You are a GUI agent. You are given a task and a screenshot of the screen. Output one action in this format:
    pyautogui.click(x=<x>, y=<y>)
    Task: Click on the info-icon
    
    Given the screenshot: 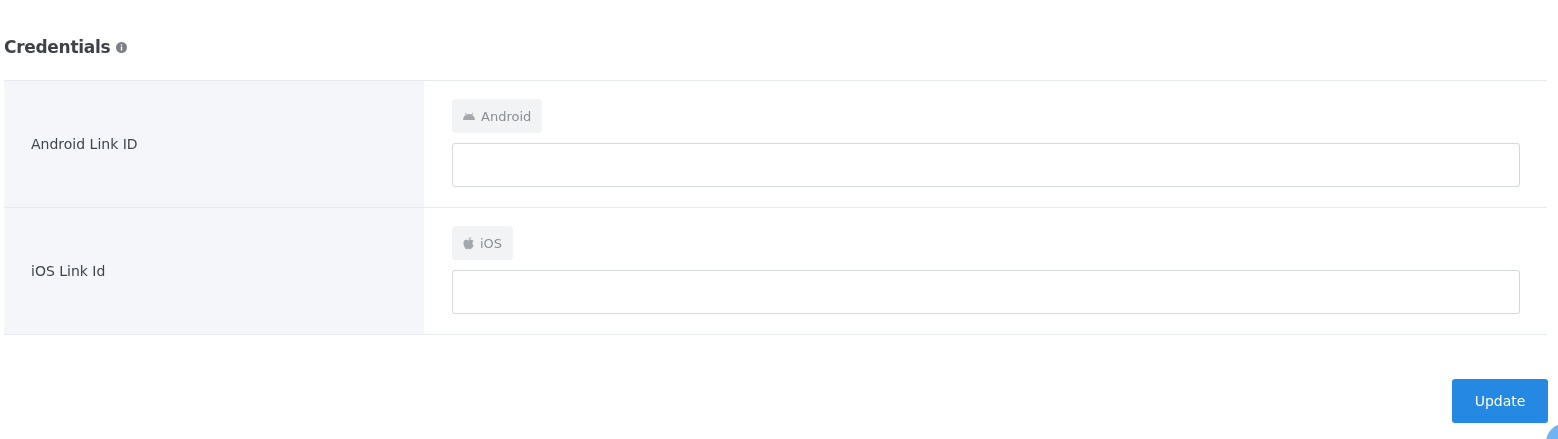 What is the action you would take?
    pyautogui.click(x=122, y=47)
    